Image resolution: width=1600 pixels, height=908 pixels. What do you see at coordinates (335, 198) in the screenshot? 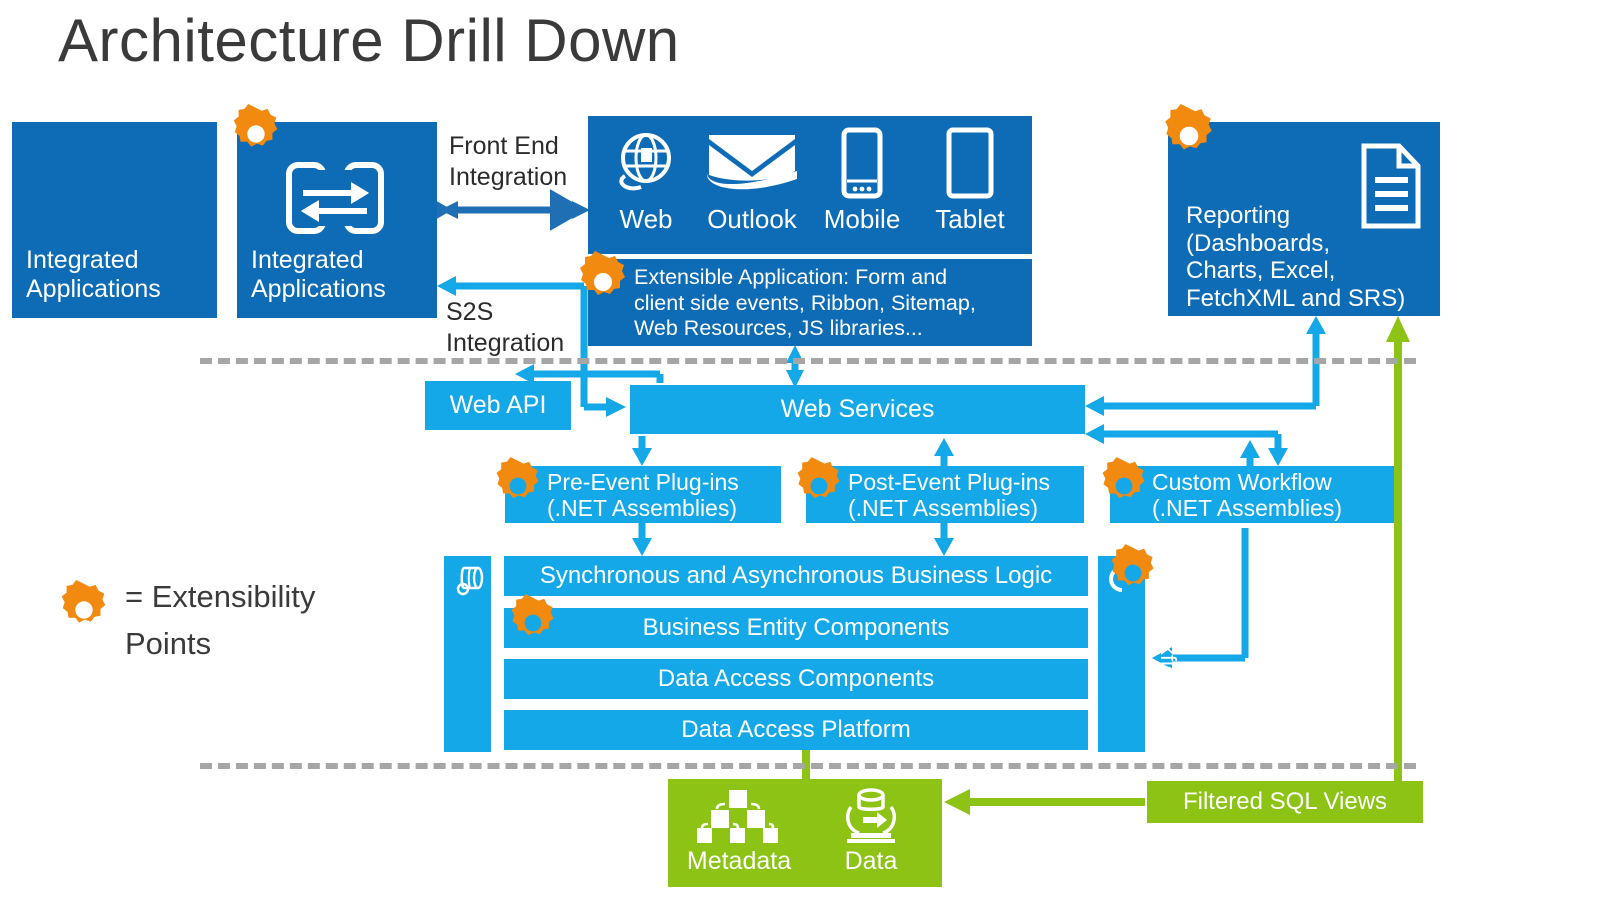
I see `sync-exchange-icon` at bounding box center [335, 198].